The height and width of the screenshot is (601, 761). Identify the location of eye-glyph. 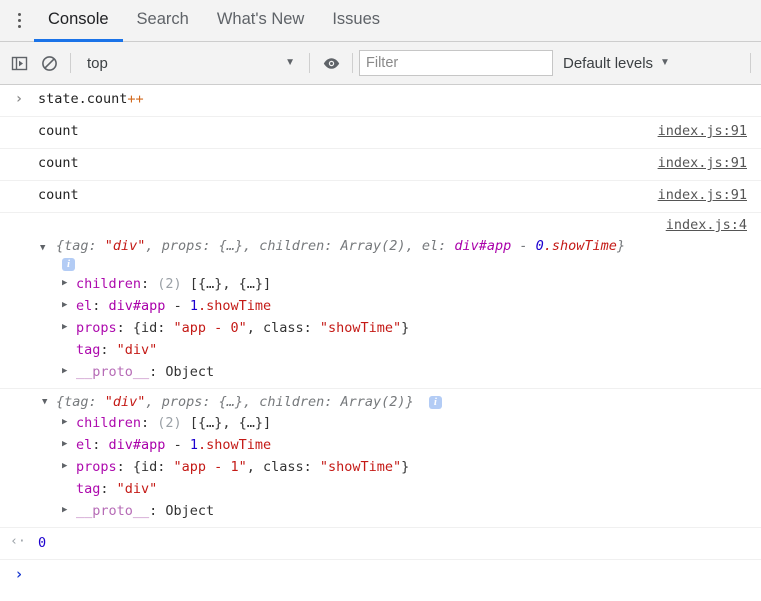
(331, 63).